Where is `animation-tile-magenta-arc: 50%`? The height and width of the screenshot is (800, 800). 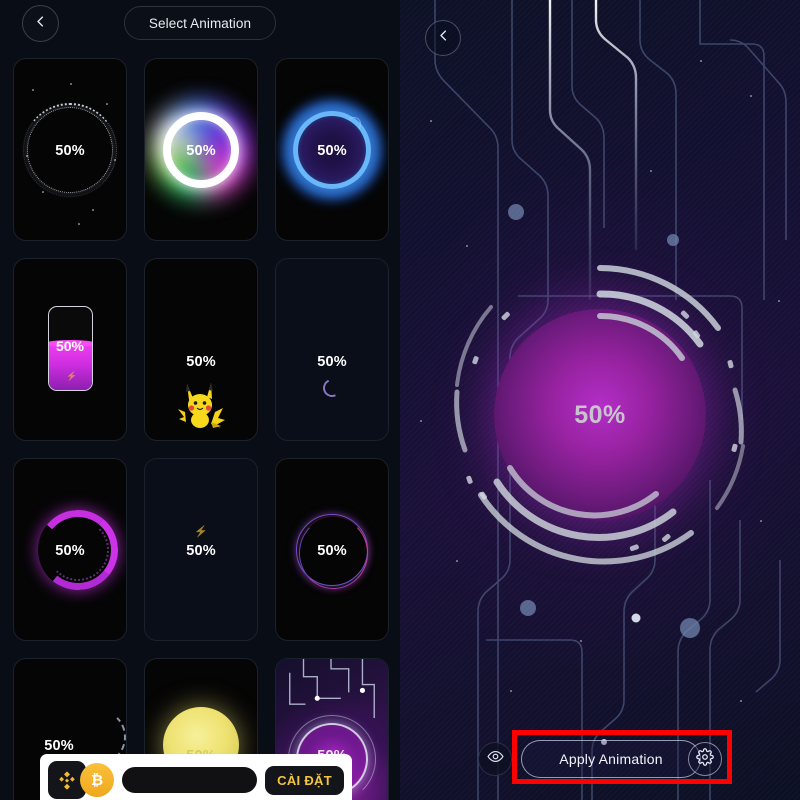 animation-tile-magenta-arc: 50% is located at coordinates (70, 549).